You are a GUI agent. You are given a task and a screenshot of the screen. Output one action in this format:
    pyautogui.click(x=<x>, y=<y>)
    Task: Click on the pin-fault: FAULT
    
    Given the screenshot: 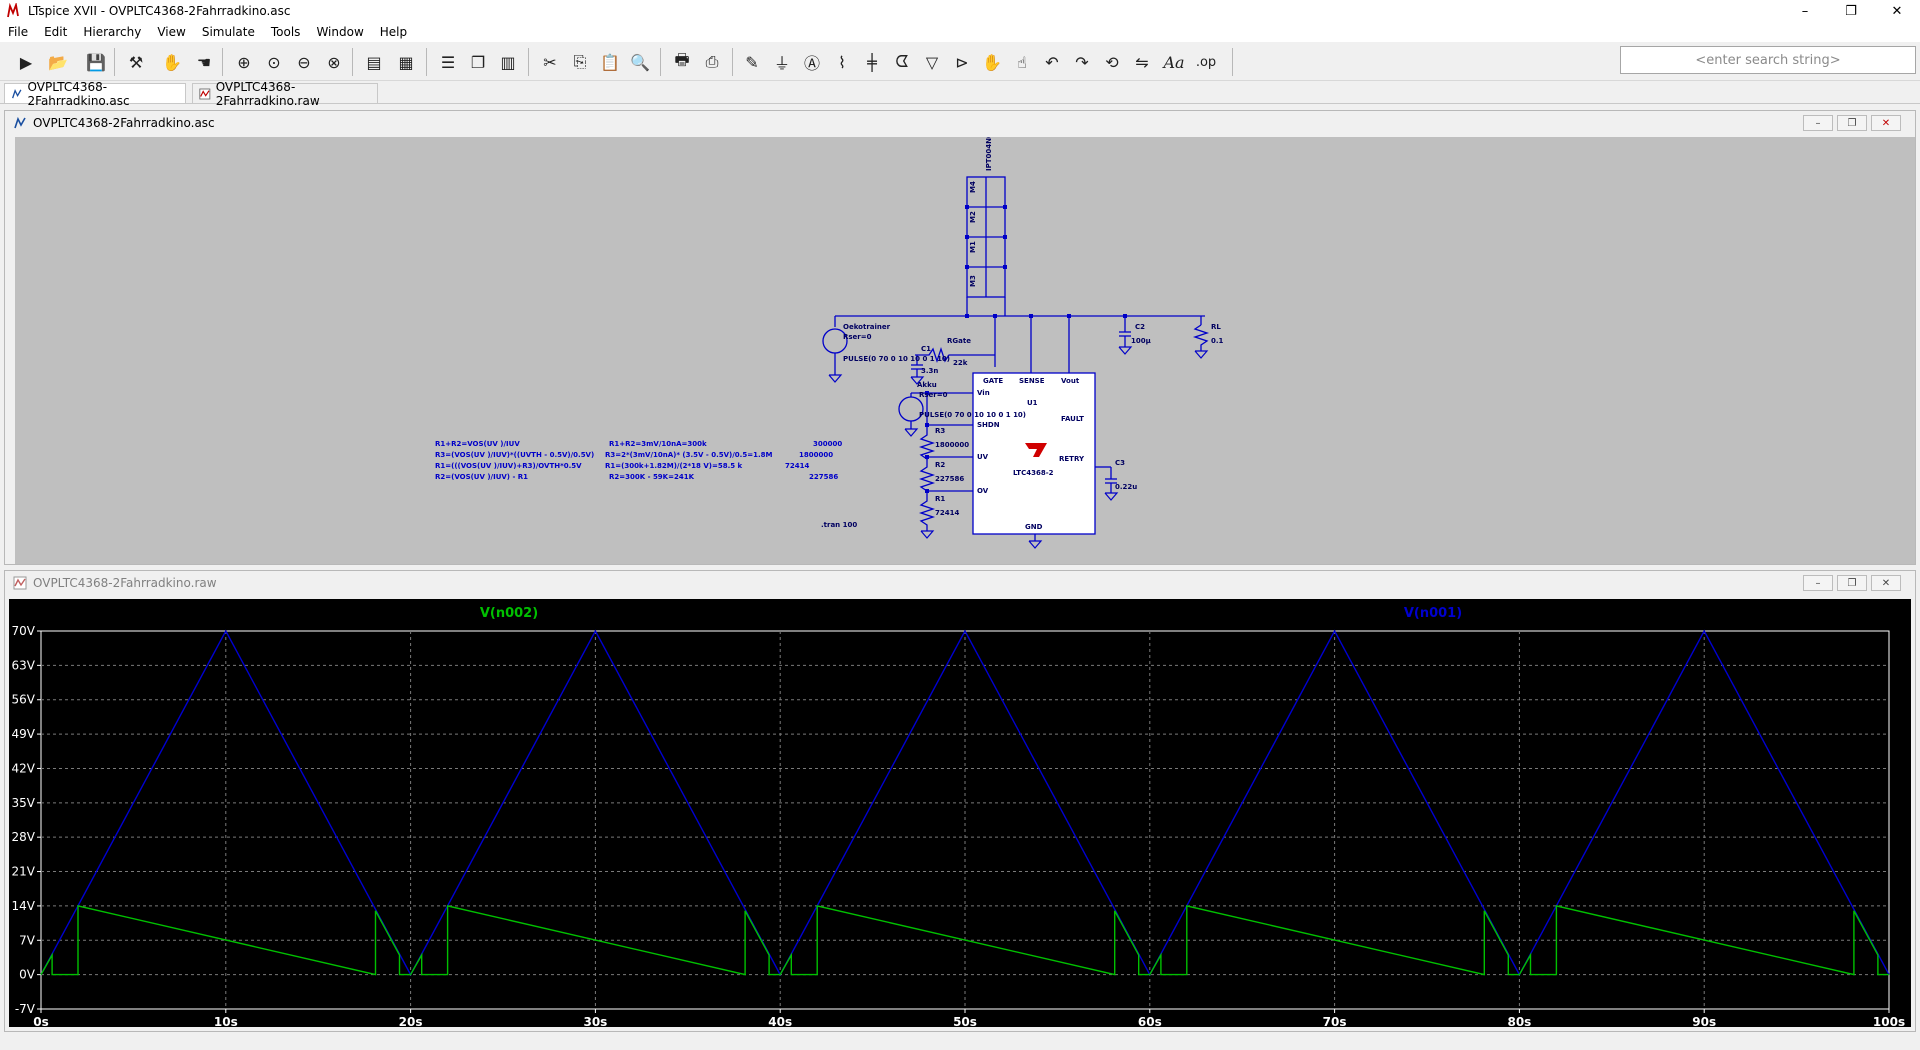 What is the action you would take?
    pyautogui.click(x=1072, y=419)
    